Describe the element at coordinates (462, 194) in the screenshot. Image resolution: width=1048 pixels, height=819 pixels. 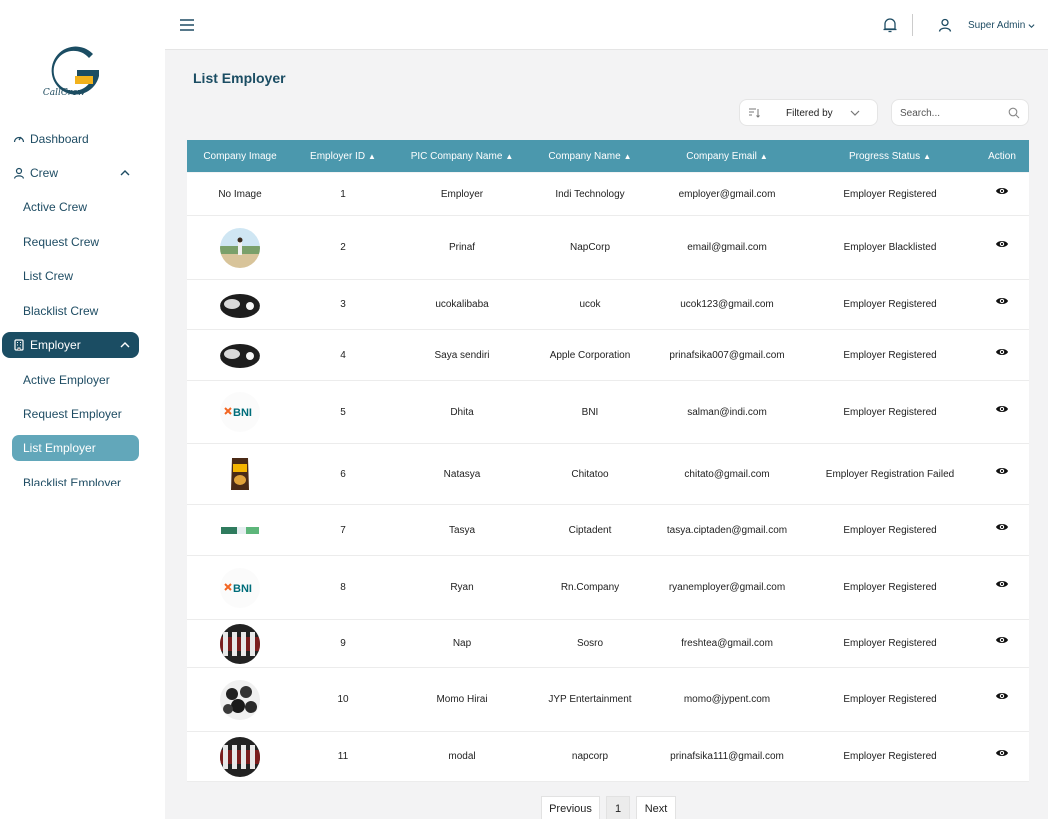
I see `cell-pic-company-name-text: Employer` at that location.